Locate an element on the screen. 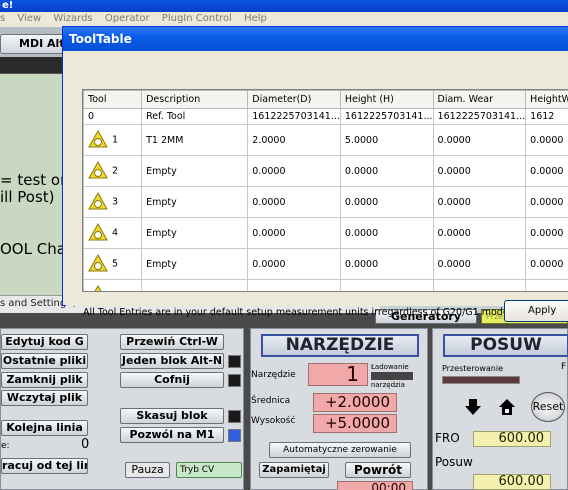 Image resolution: width=568 pixels, height=490 pixels. run-from-line-button: racuj od tej linii is located at coordinates (44, 466).